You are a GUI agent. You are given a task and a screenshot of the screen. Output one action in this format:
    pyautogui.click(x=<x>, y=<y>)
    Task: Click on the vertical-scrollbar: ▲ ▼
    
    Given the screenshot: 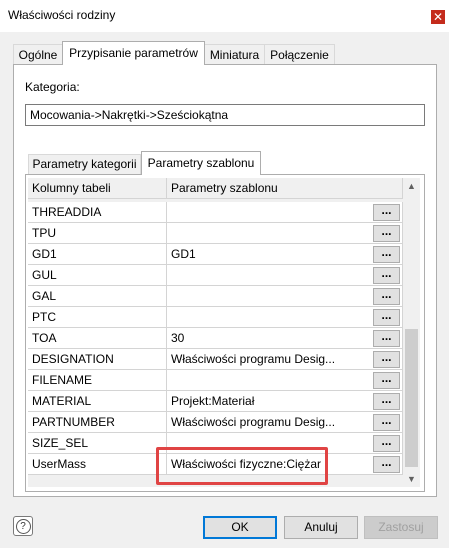 What is the action you would take?
    pyautogui.click(x=411, y=332)
    